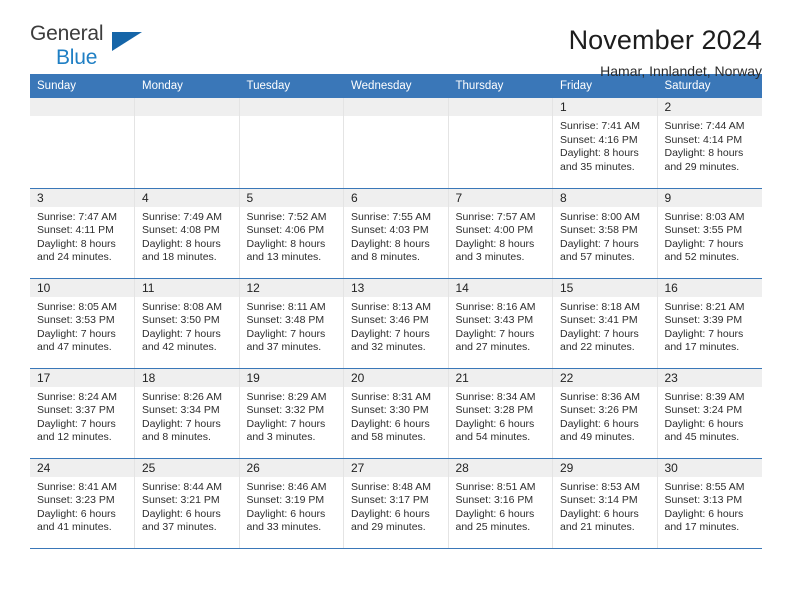 This screenshot has width=792, height=612. What do you see at coordinates (709, 467) in the screenshot?
I see `day-number: 30` at bounding box center [709, 467].